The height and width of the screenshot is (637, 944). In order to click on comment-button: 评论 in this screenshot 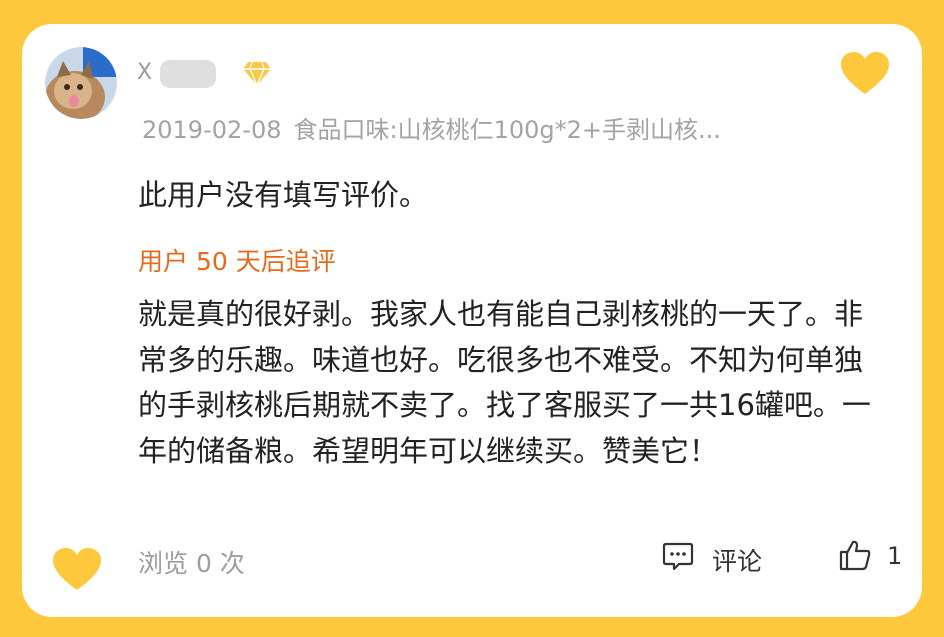, I will do `click(737, 560)`.